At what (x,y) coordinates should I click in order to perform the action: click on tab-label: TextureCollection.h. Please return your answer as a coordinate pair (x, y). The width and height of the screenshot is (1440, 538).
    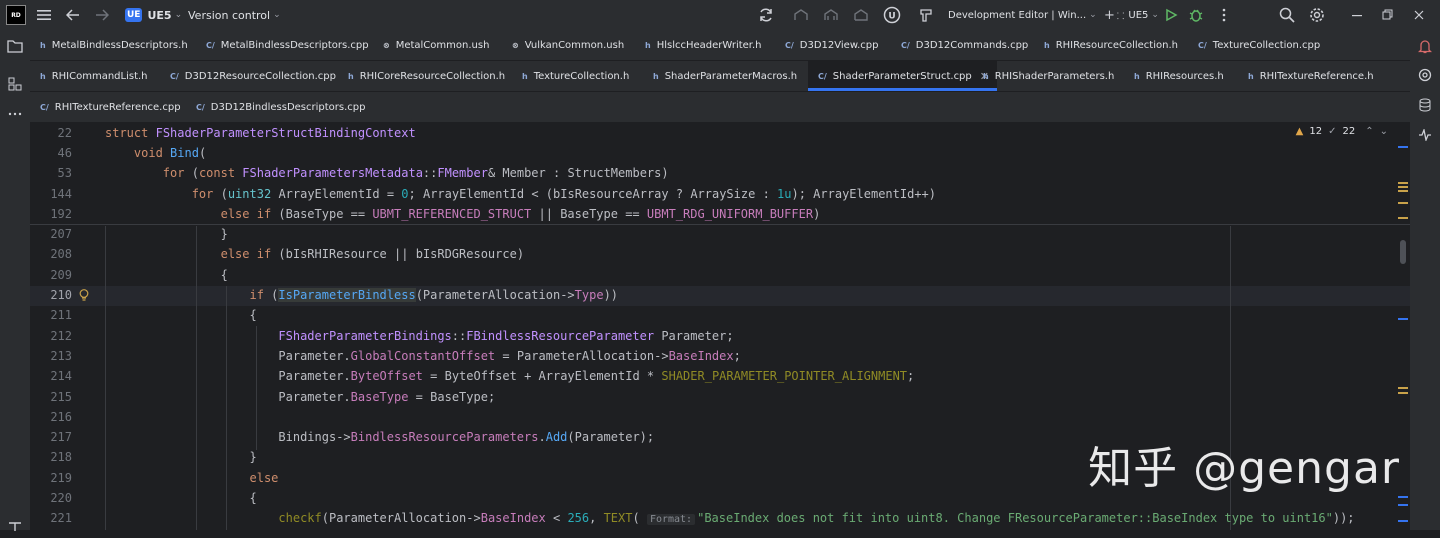
    Looking at the image, I should click on (581, 76).